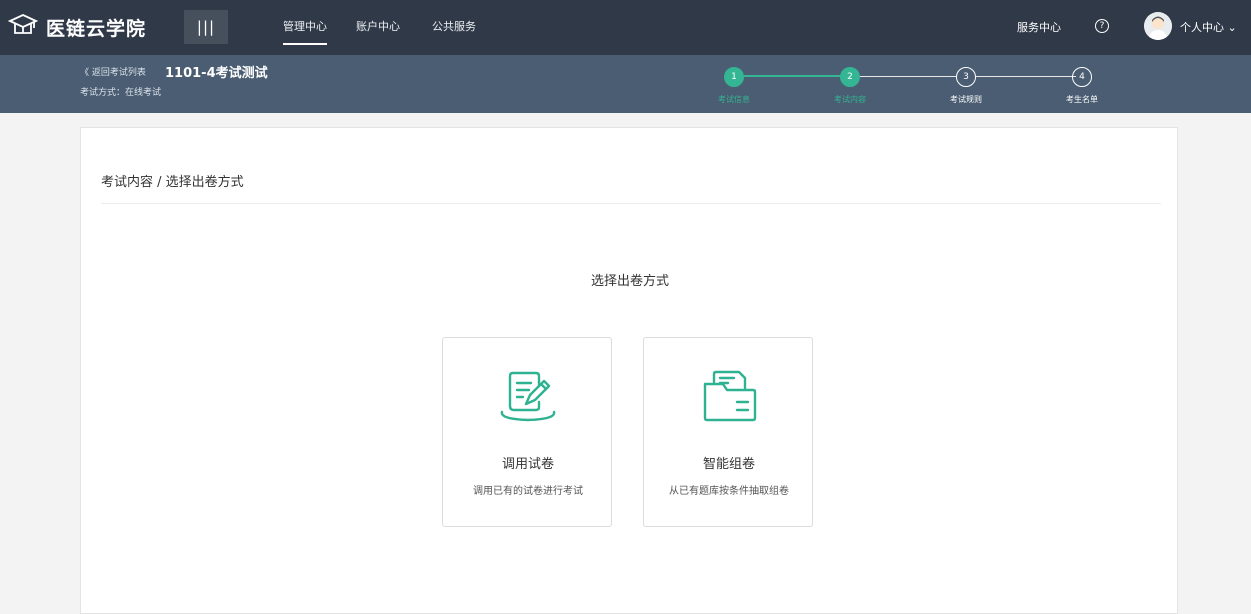 The height and width of the screenshot is (614, 1251). I want to click on smart-assembly-option: 智能组卷 从已有题库按条件抽取组卷, so click(728, 432).